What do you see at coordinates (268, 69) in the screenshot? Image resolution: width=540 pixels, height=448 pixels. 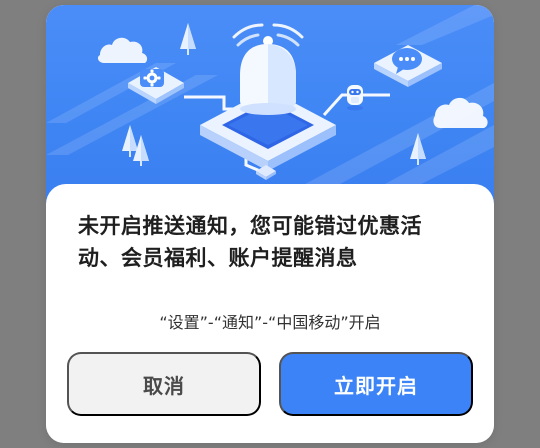 I see `bell-icon` at bounding box center [268, 69].